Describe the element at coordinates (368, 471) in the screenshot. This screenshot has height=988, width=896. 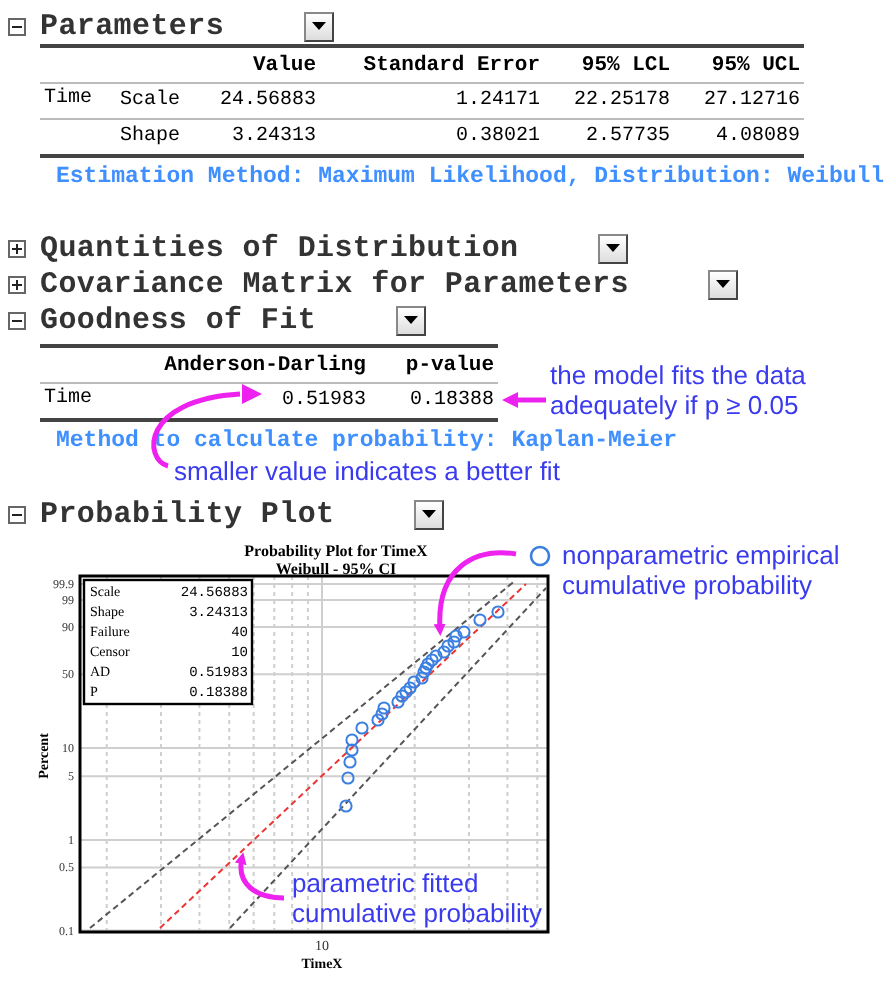
I see `annotation-text: smaller value indicates a better fit` at that location.